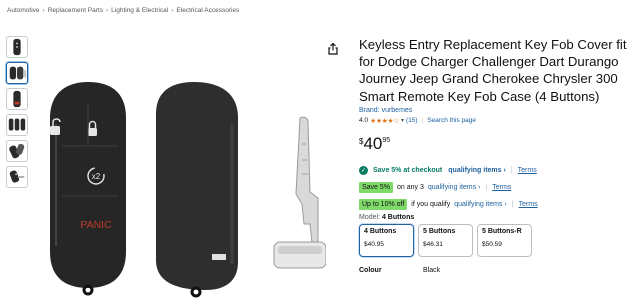 The height and width of the screenshot is (304, 640). I want to click on rating-value: 4.0, so click(364, 121).